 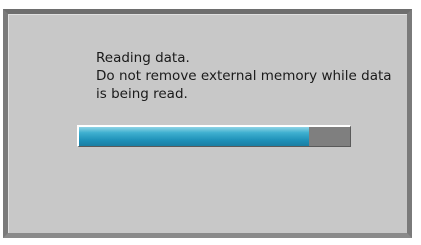 I want to click on progress-bar-fill, so click(x=194, y=136).